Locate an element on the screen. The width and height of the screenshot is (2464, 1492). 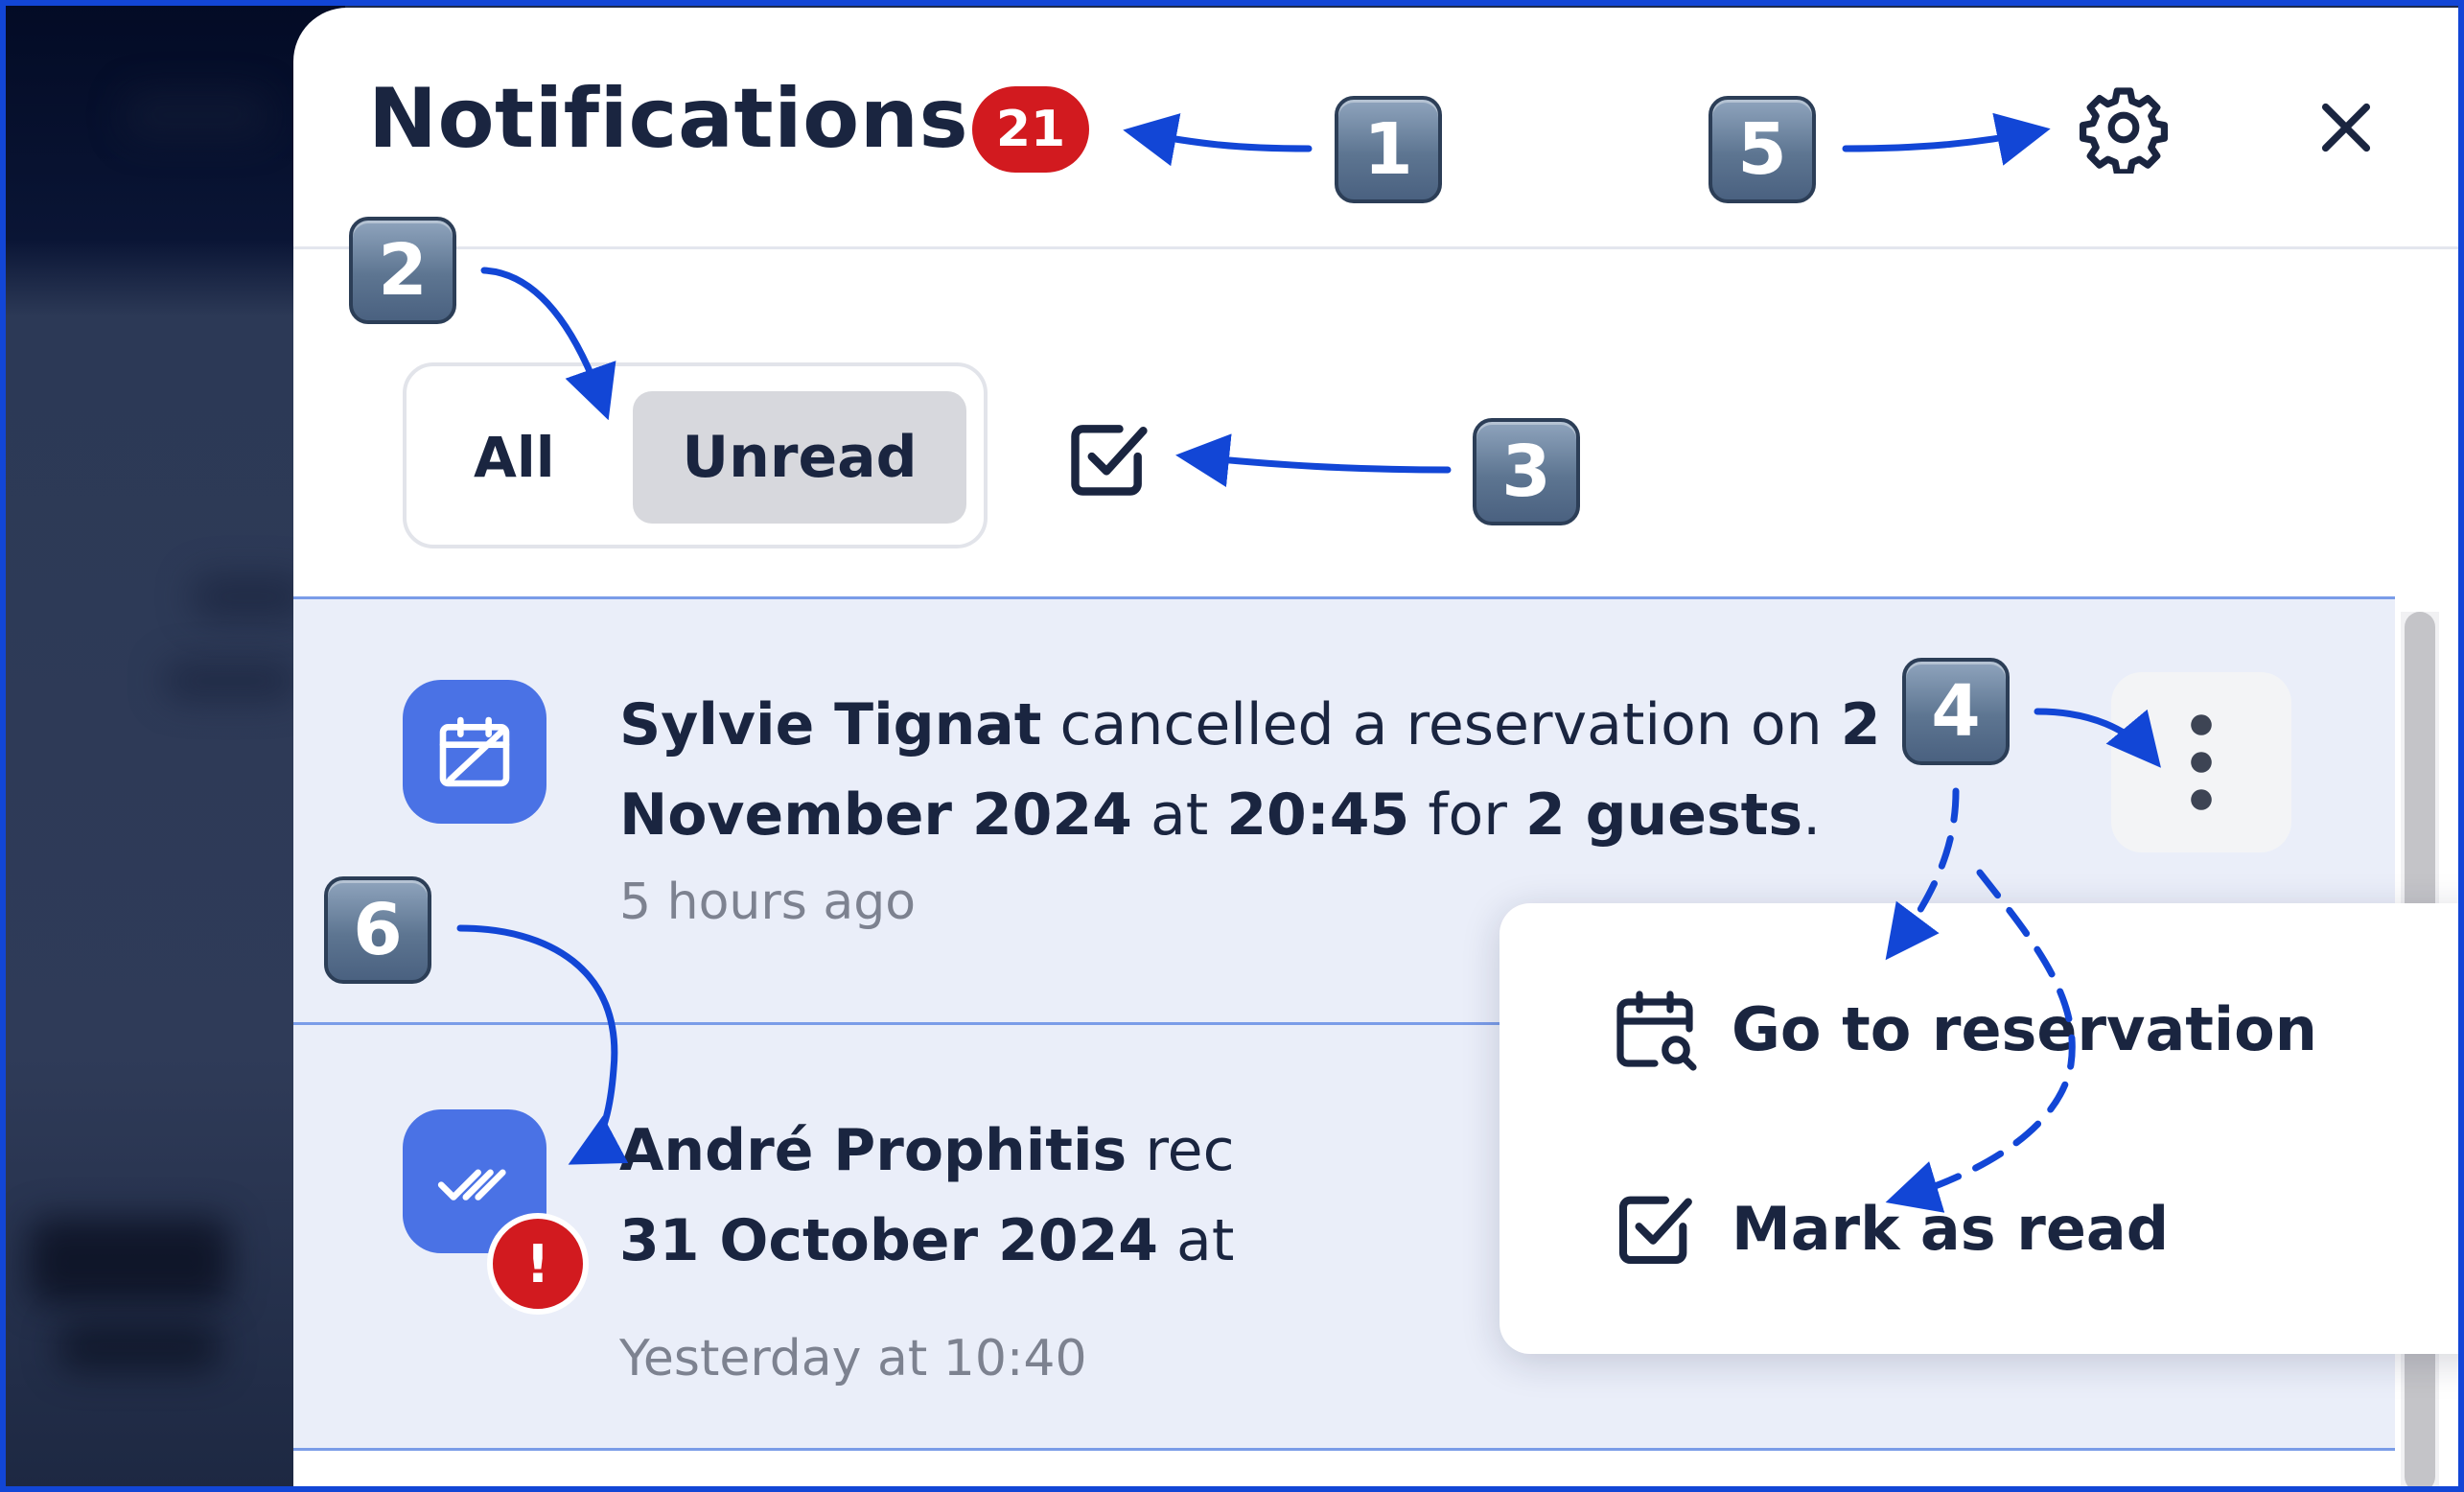
gear-icon is located at coordinates (2124, 130).